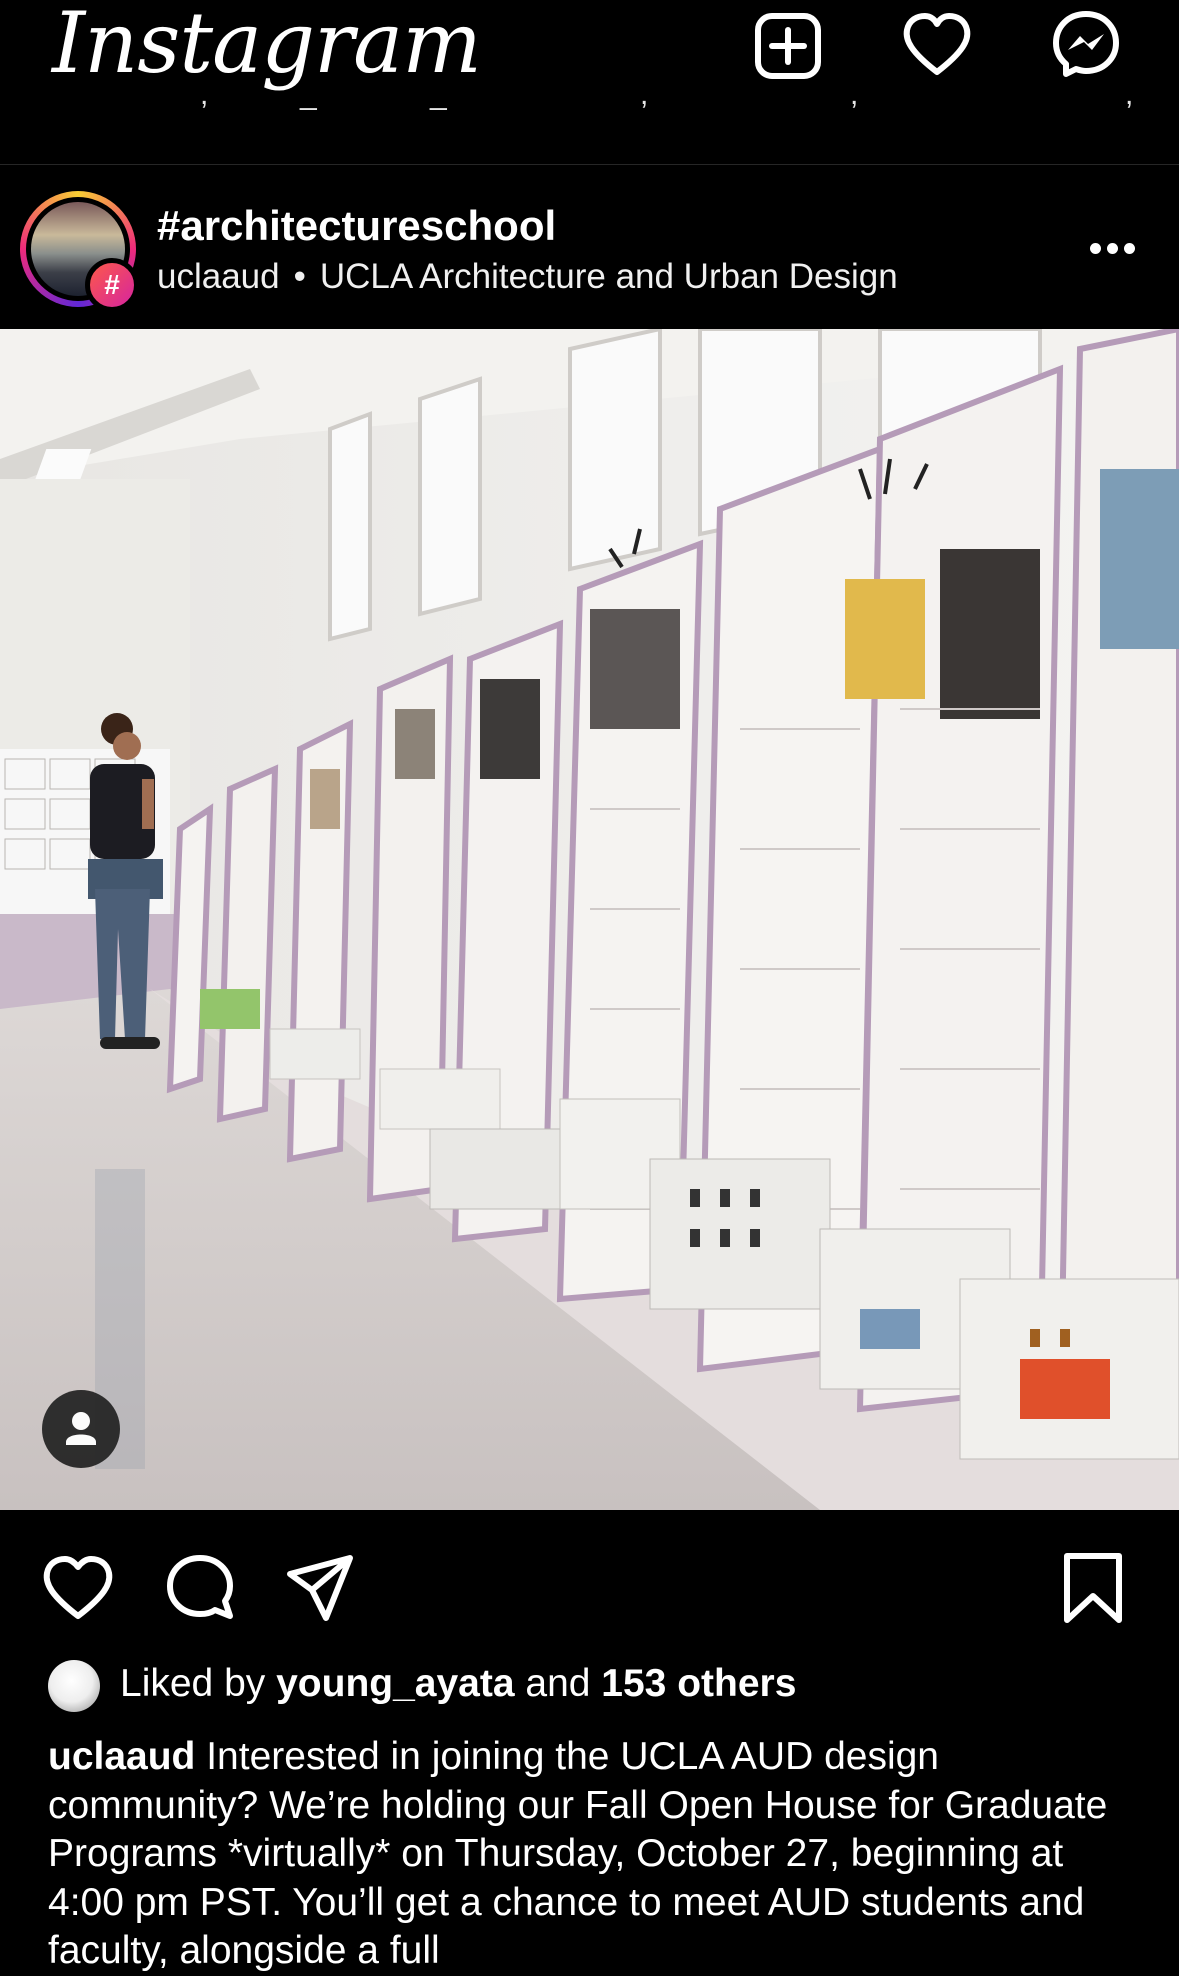 The height and width of the screenshot is (1976, 1179). I want to click on hashtag-title: #architectureschool, so click(356, 226).